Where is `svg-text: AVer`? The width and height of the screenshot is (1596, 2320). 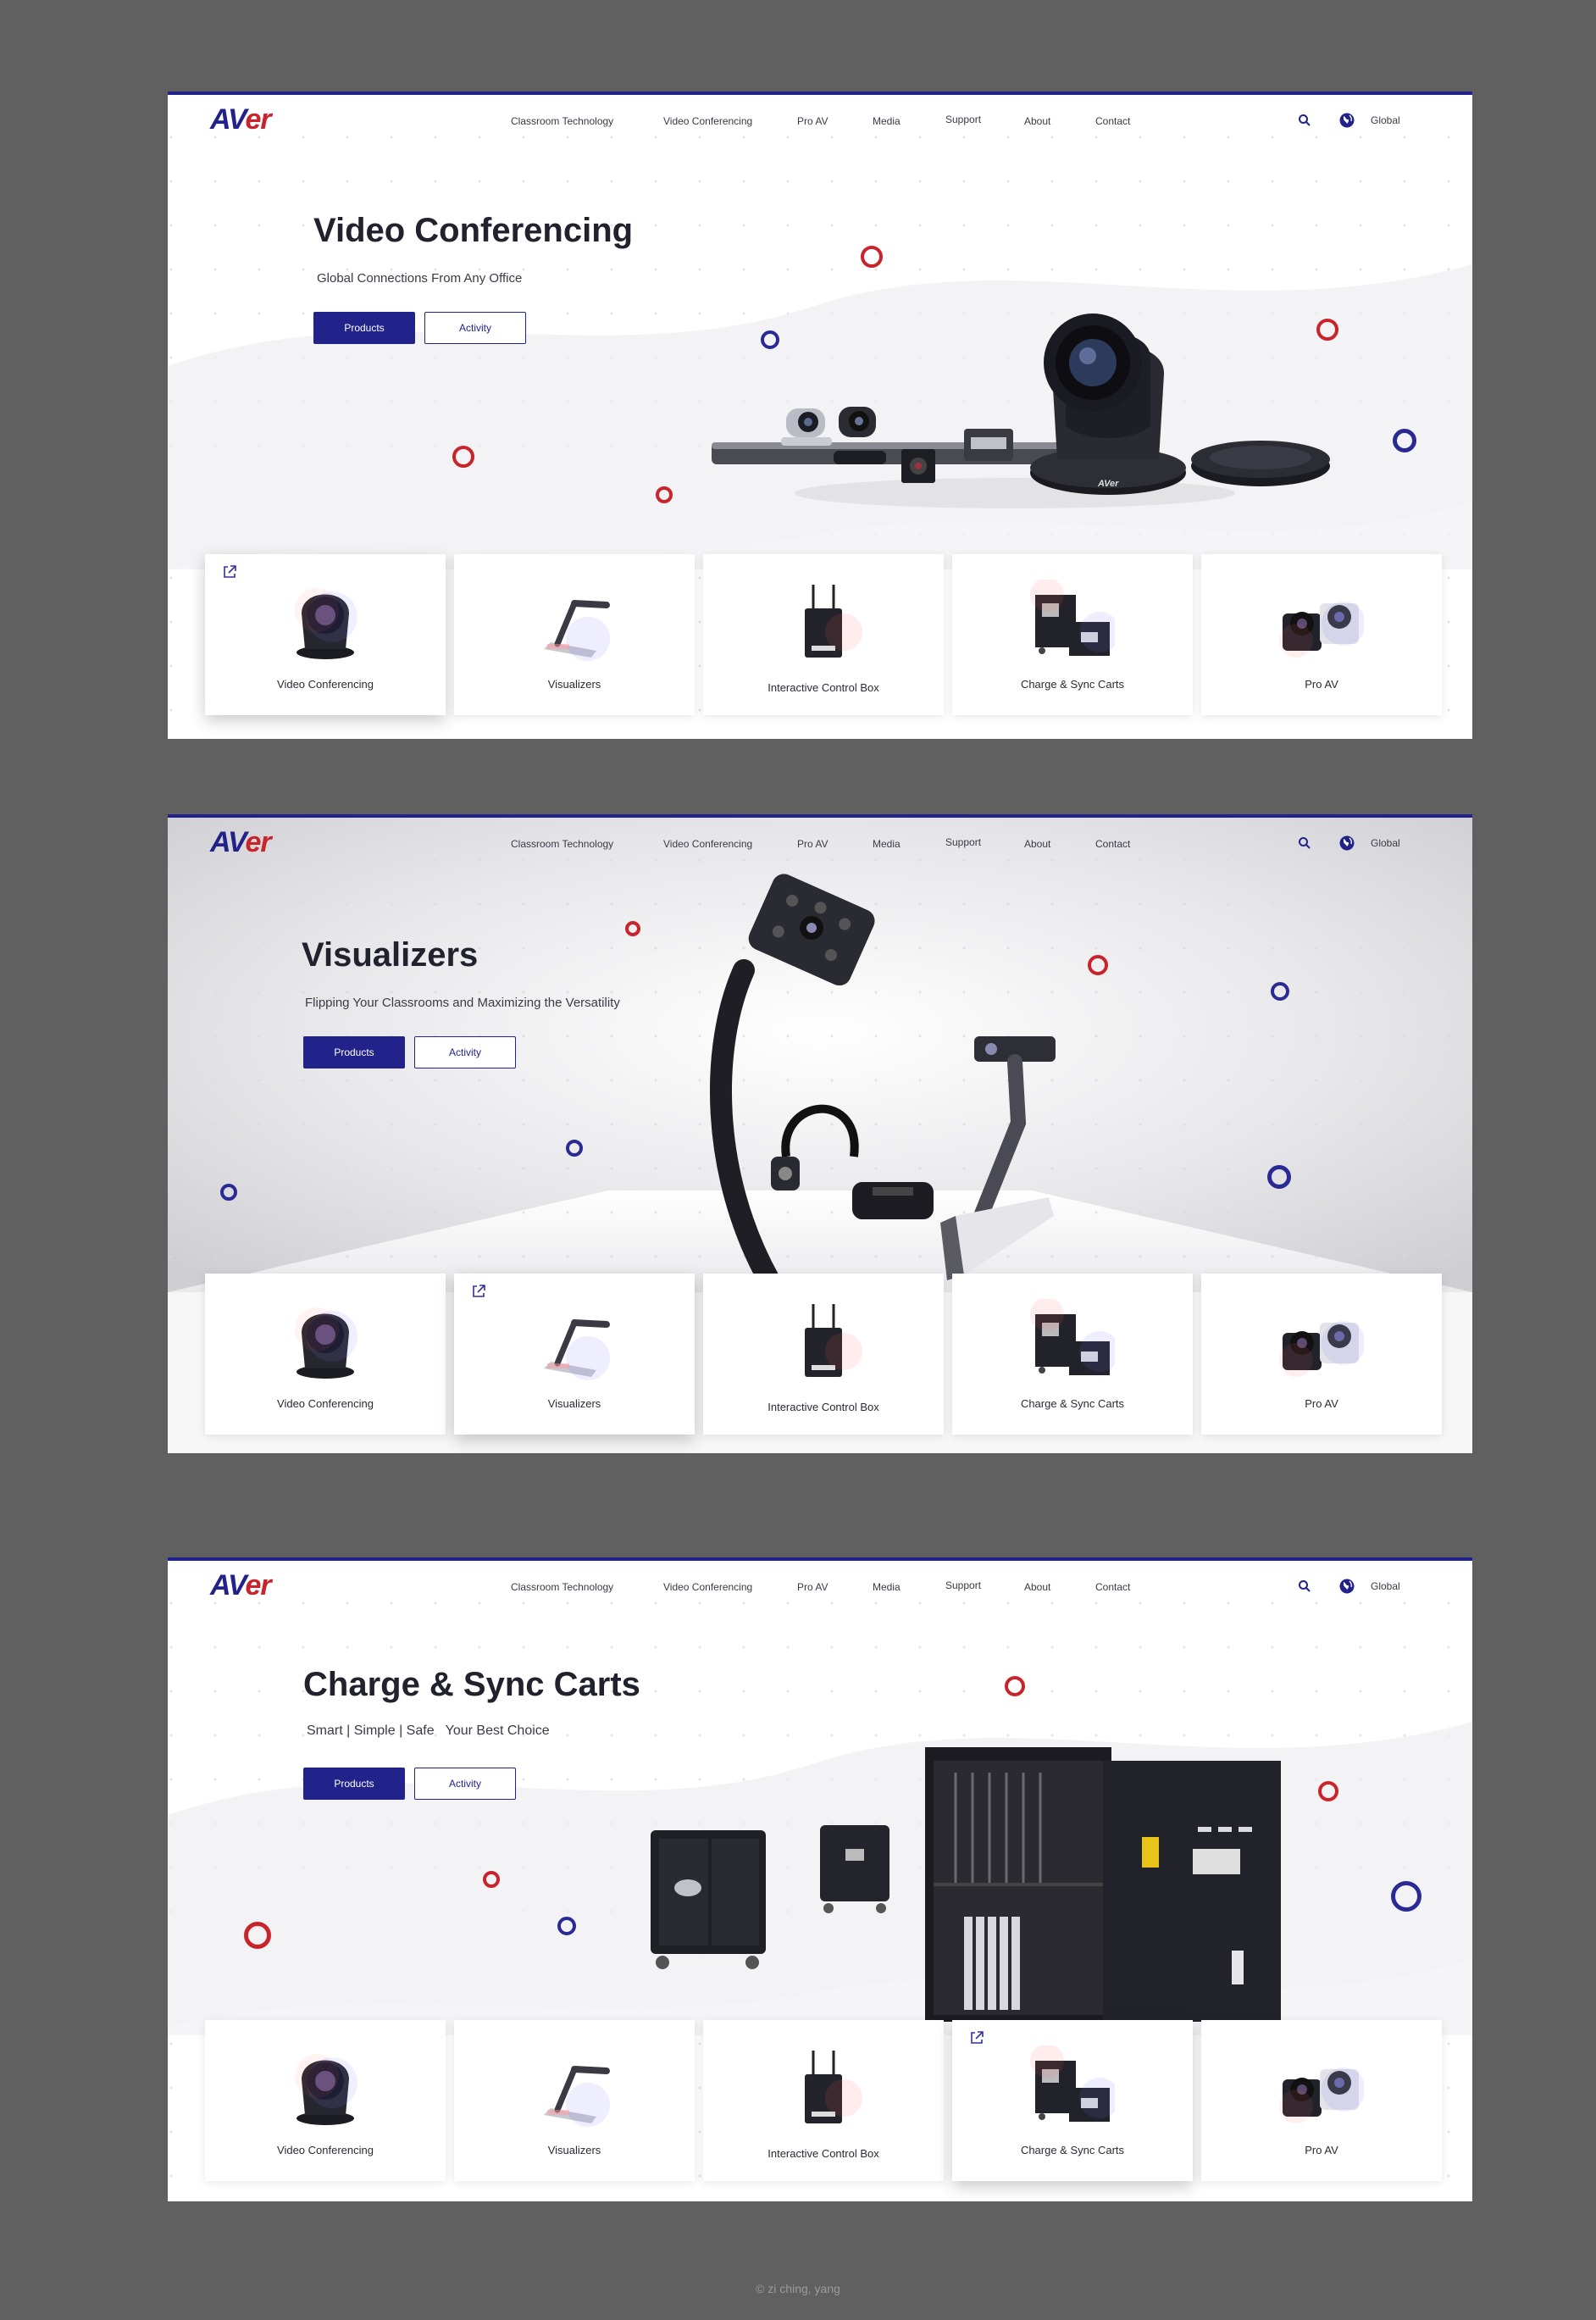 svg-text: AVer is located at coordinates (1108, 484).